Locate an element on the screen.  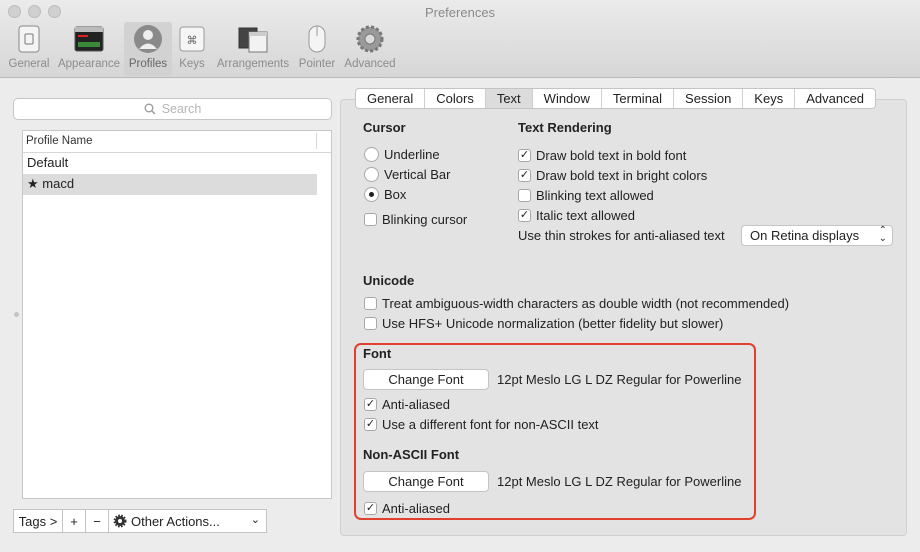
keys-icon: ⌘ is located at coordinates (192, 39).